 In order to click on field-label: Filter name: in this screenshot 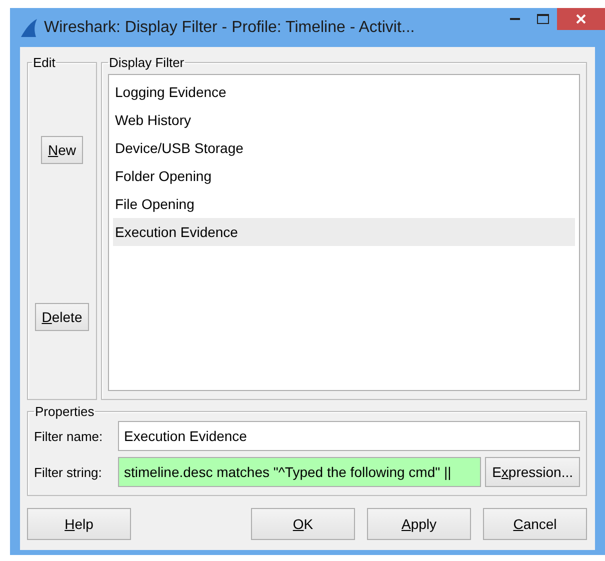, I will do `click(69, 436)`.